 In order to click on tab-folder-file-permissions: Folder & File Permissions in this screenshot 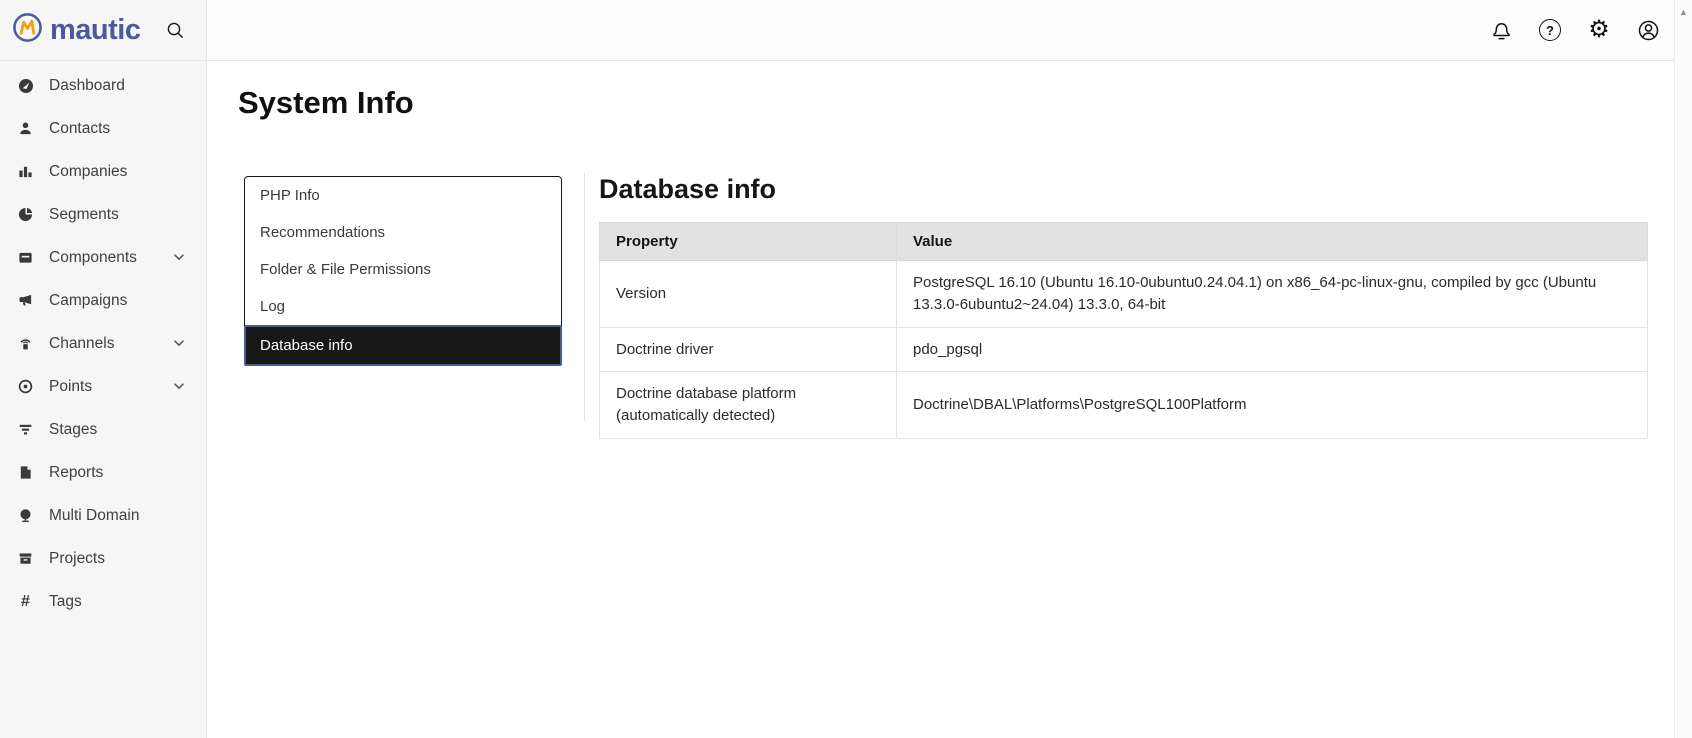, I will do `click(403, 269)`.